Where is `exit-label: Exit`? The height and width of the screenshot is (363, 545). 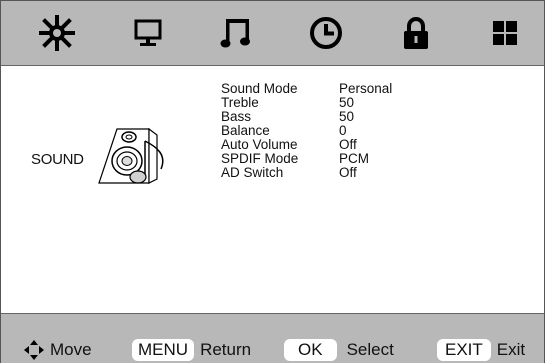 exit-label: Exit is located at coordinates (511, 349).